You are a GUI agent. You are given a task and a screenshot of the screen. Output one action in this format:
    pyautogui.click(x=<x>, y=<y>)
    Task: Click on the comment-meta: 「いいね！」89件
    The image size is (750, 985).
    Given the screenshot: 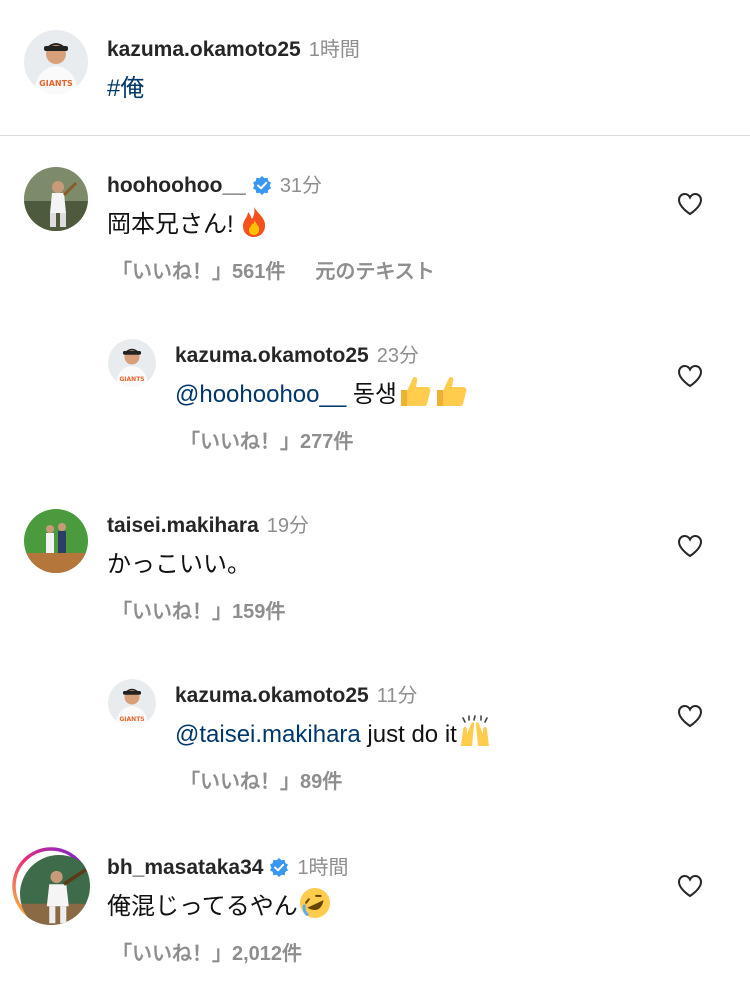 What is the action you would take?
    pyautogui.click(x=261, y=779)
    